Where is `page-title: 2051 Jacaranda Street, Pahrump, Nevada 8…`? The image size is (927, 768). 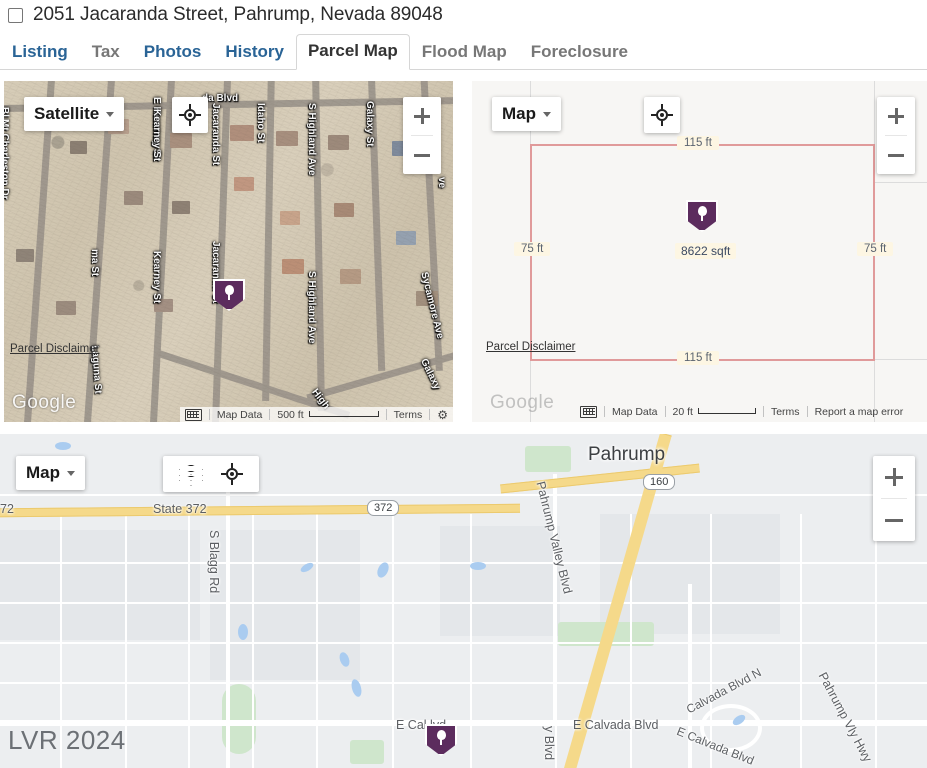 page-title: 2051 Jacaranda Street, Pahrump, Nevada 8… is located at coordinates (238, 14).